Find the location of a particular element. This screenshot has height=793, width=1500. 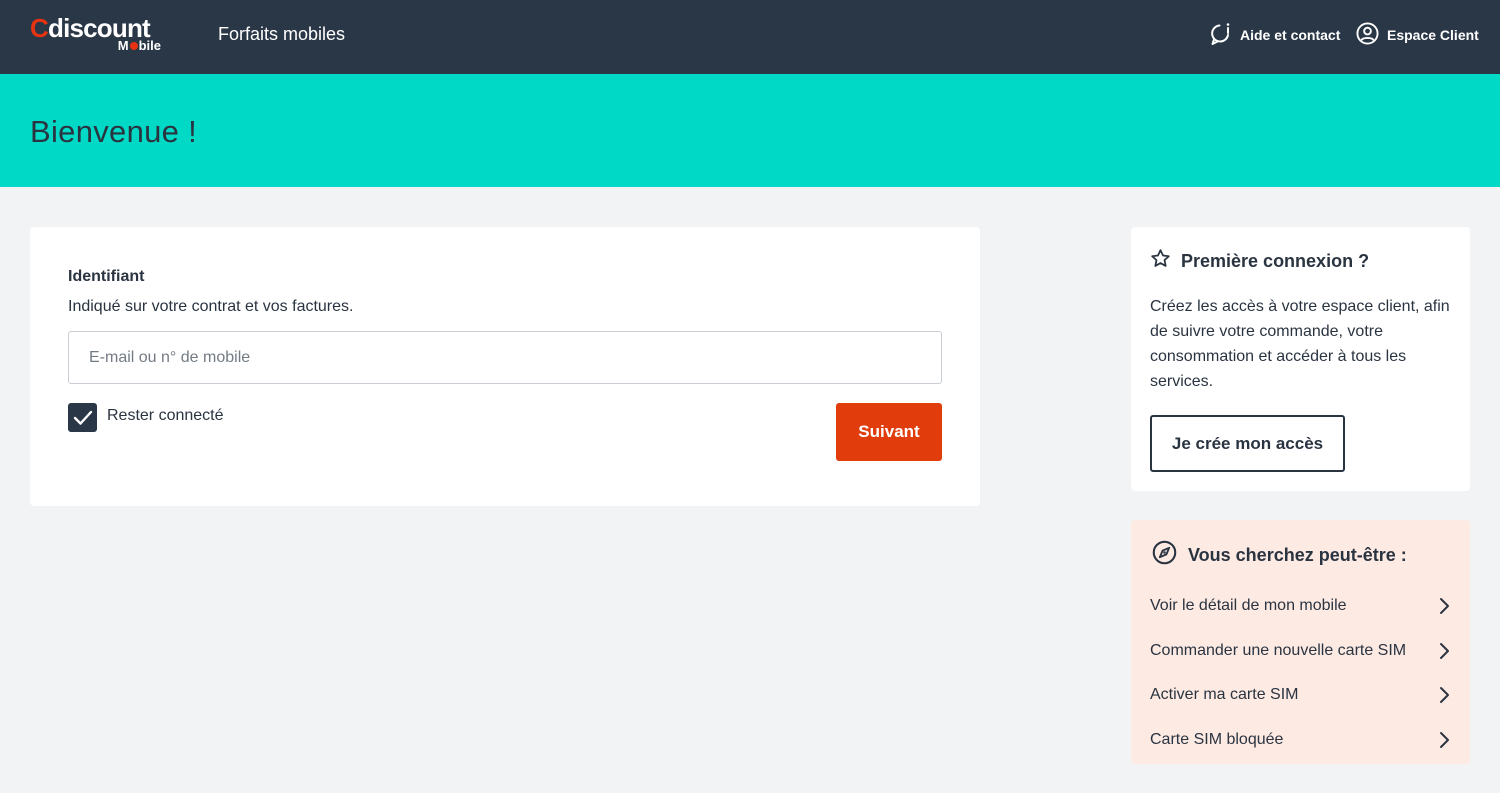

suggestion-blocked-sim: Carte SIM bloquée is located at coordinates (1300, 740).